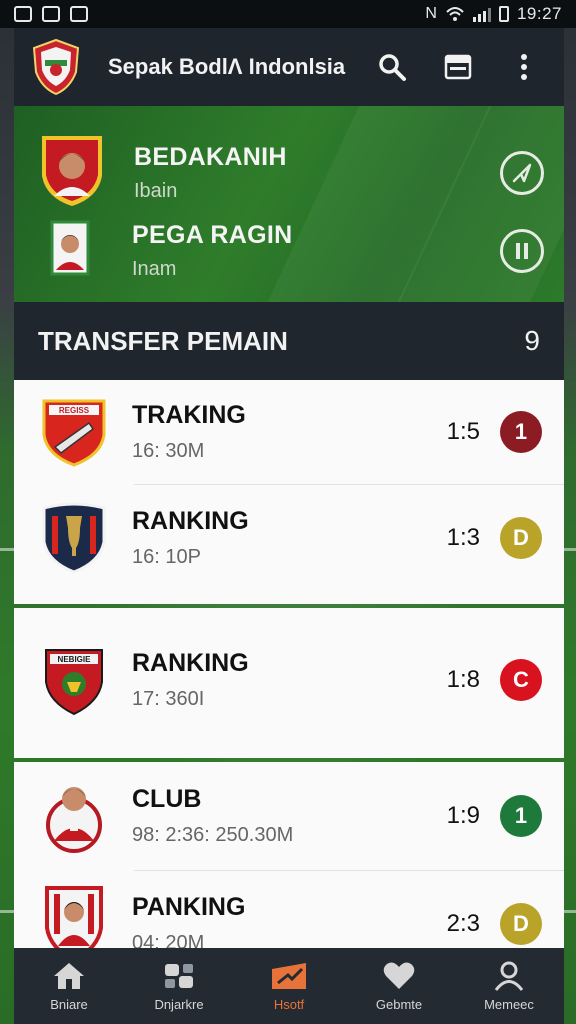  Describe the element at coordinates (189, 415) in the screenshot. I see `transfer-title: TRAKING` at that location.